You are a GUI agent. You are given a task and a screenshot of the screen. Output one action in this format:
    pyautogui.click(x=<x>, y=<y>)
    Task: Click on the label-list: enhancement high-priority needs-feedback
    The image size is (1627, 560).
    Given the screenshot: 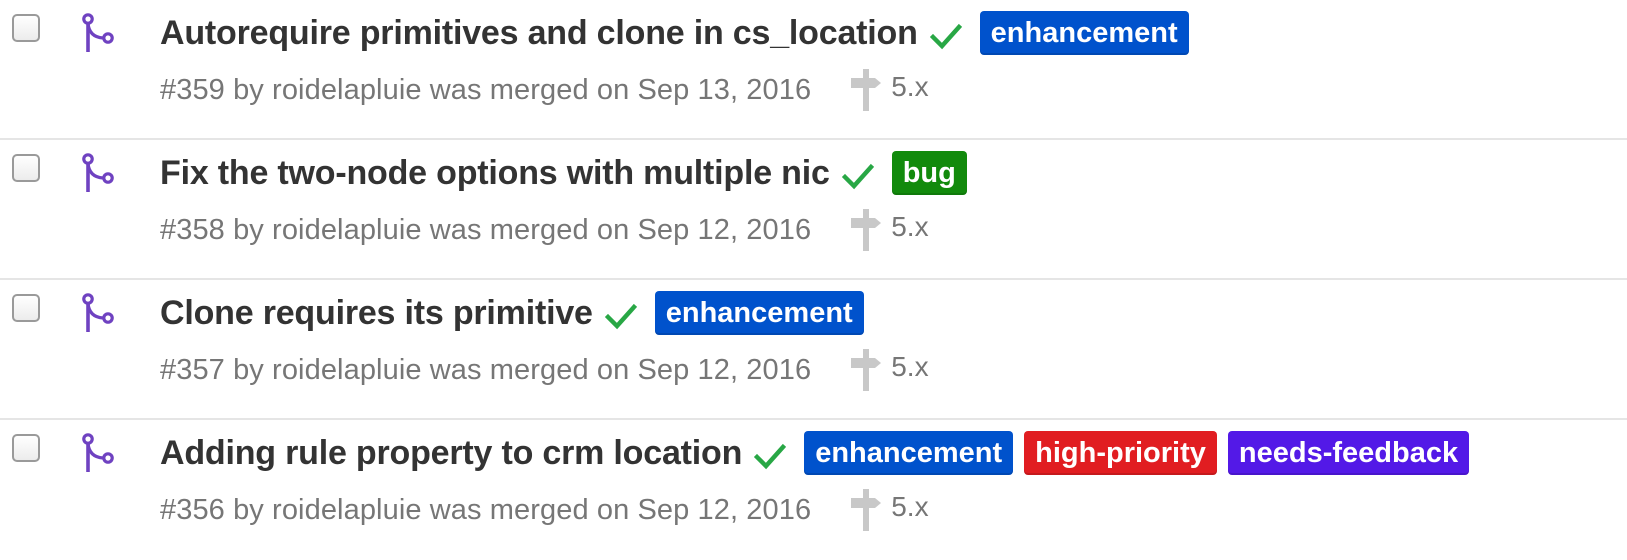 What is the action you would take?
    pyautogui.click(x=1137, y=453)
    